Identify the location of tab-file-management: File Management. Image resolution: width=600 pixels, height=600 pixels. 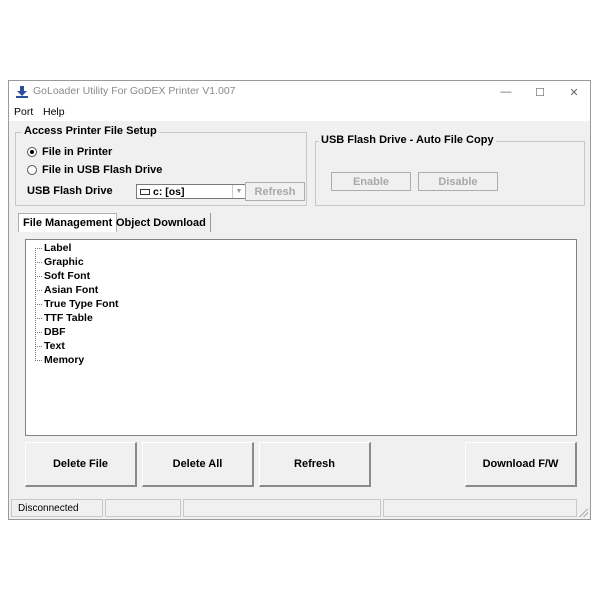
(68, 222).